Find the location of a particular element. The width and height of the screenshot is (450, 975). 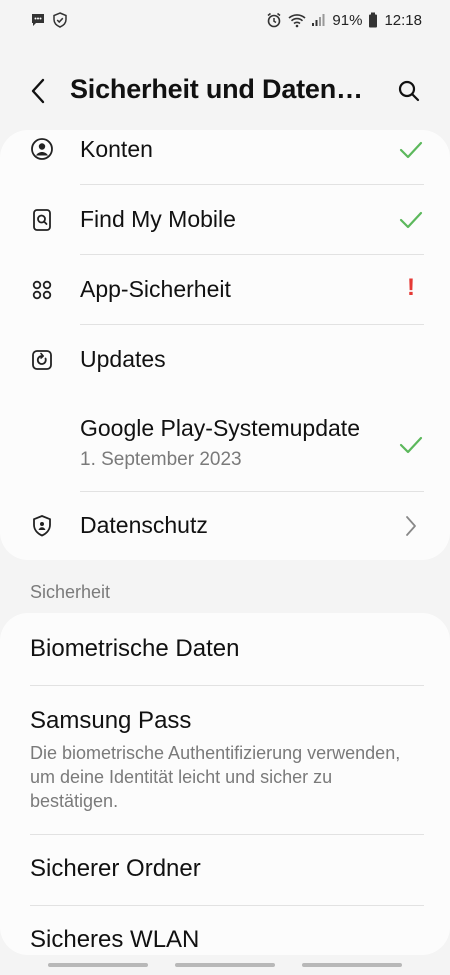

search-icon is located at coordinates (409, 91).